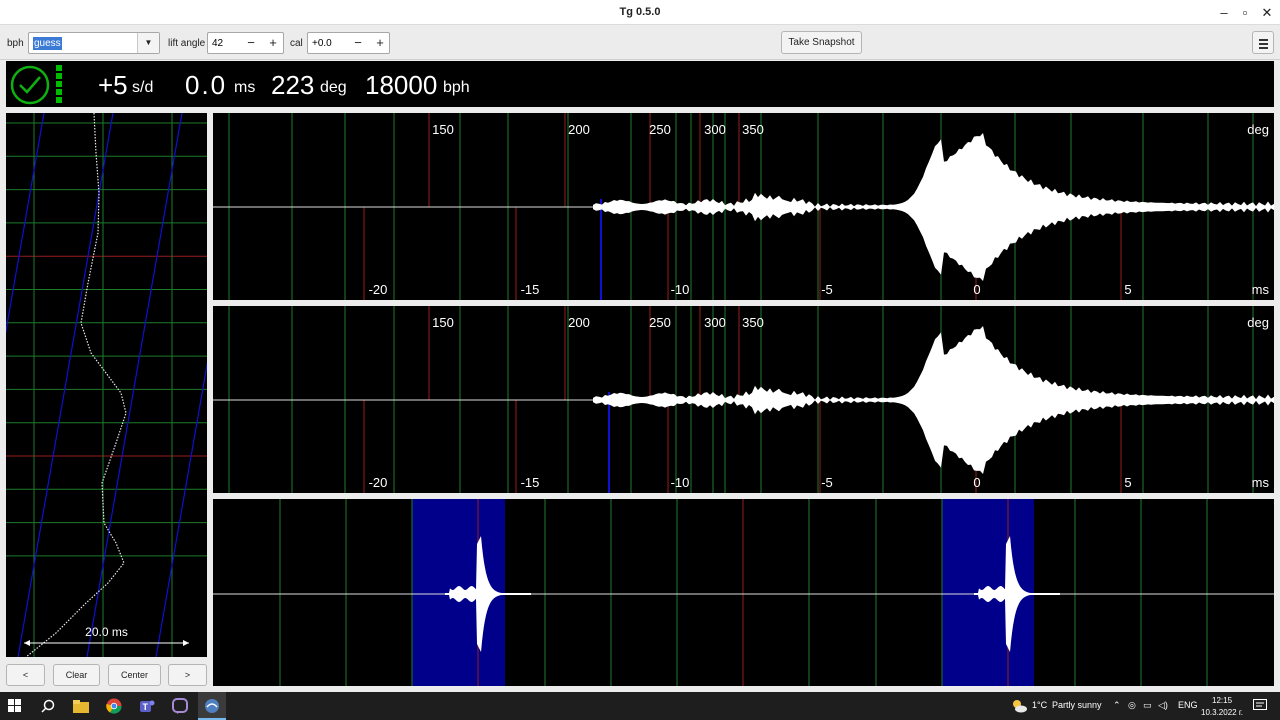 The image size is (1280, 720). What do you see at coordinates (187, 675) in the screenshot?
I see `scroll-right-button: >` at bounding box center [187, 675].